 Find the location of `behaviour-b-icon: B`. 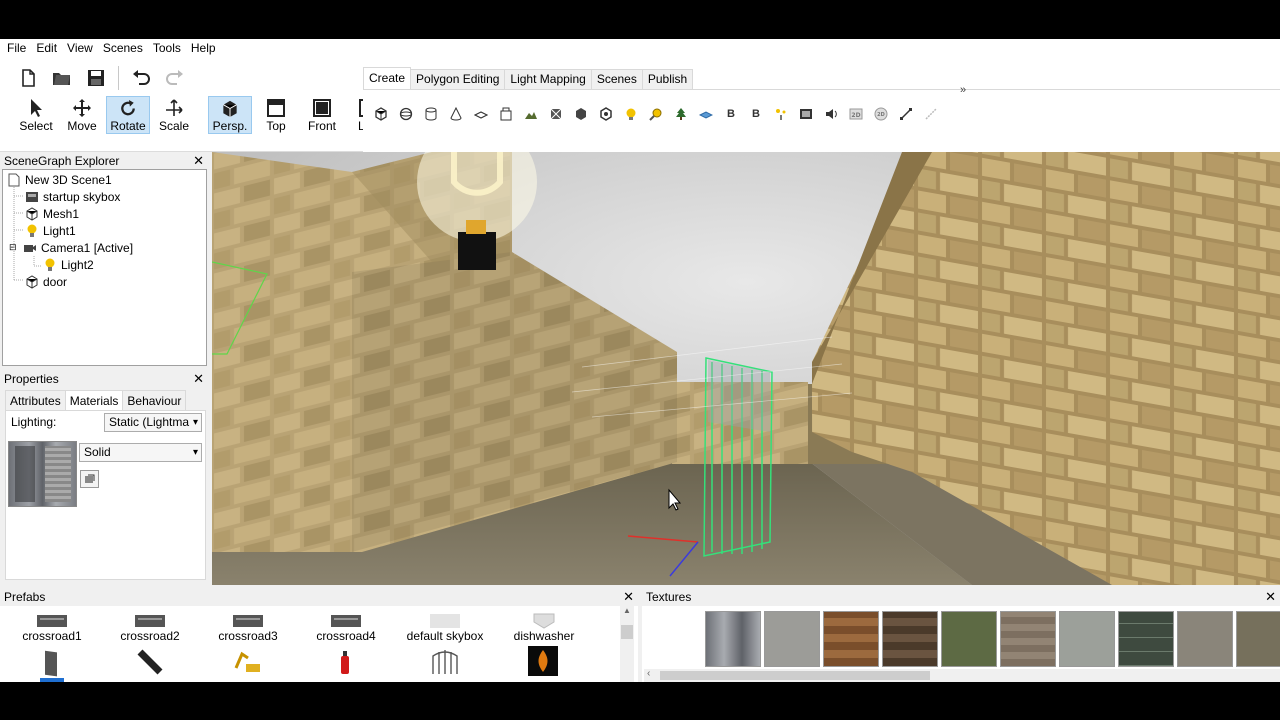

behaviour-b-icon: B is located at coordinates (731, 114).